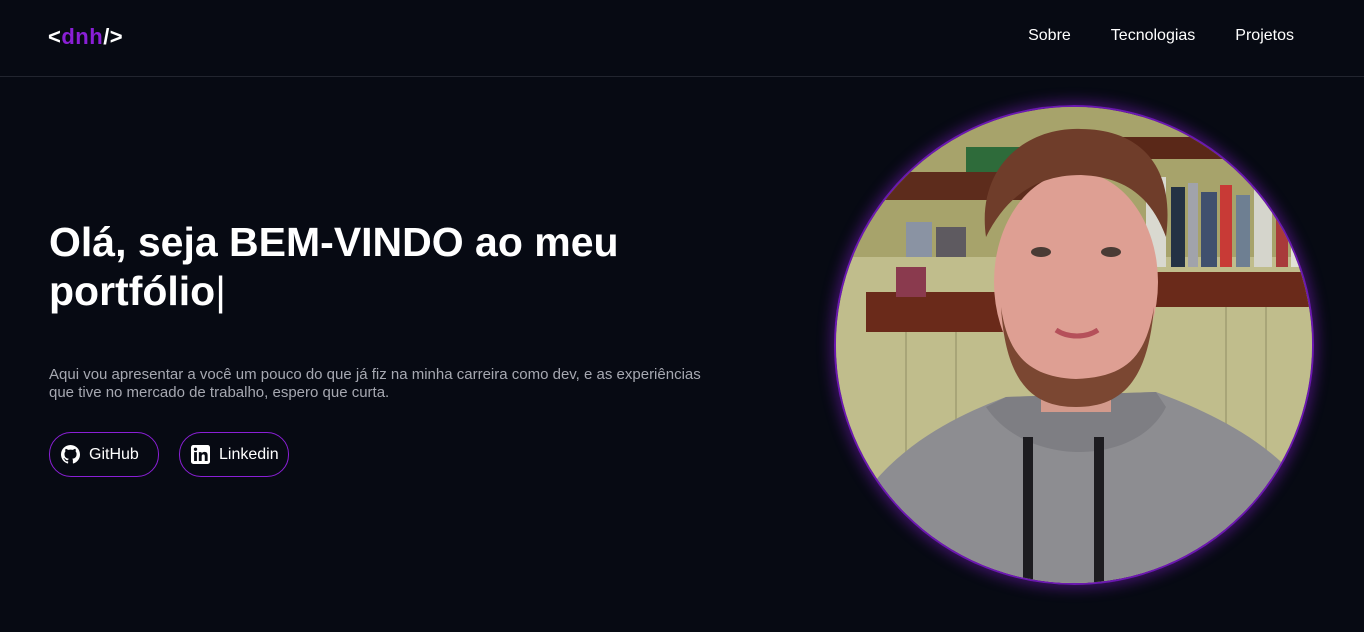  Describe the element at coordinates (82, 36) in the screenshot. I see `logo-accent: dnh` at that location.